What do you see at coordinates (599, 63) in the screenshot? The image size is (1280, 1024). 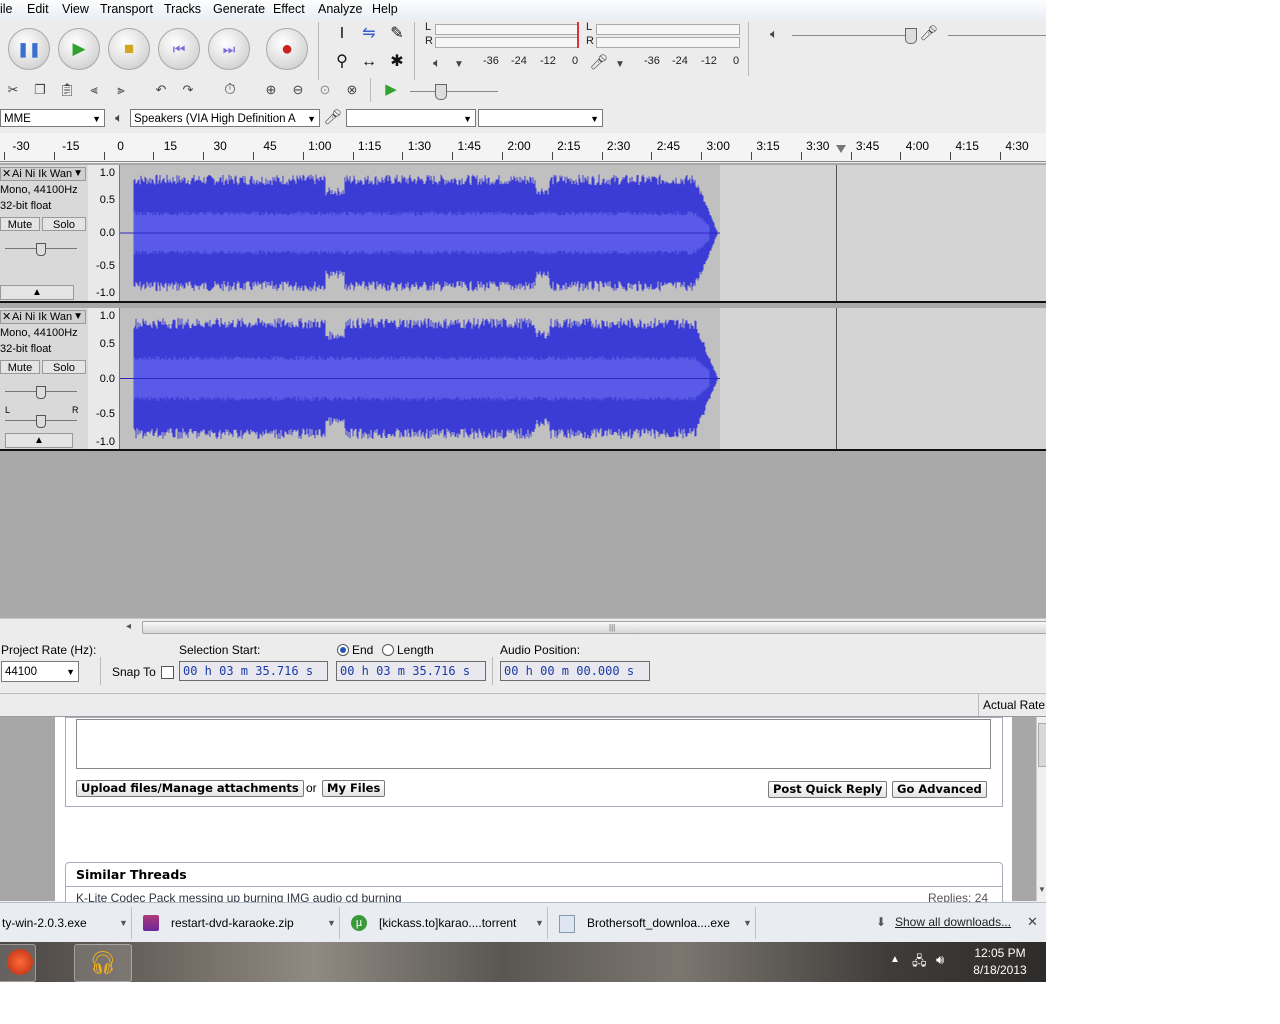 I see `microphone-icon: 🎤︎` at bounding box center [599, 63].